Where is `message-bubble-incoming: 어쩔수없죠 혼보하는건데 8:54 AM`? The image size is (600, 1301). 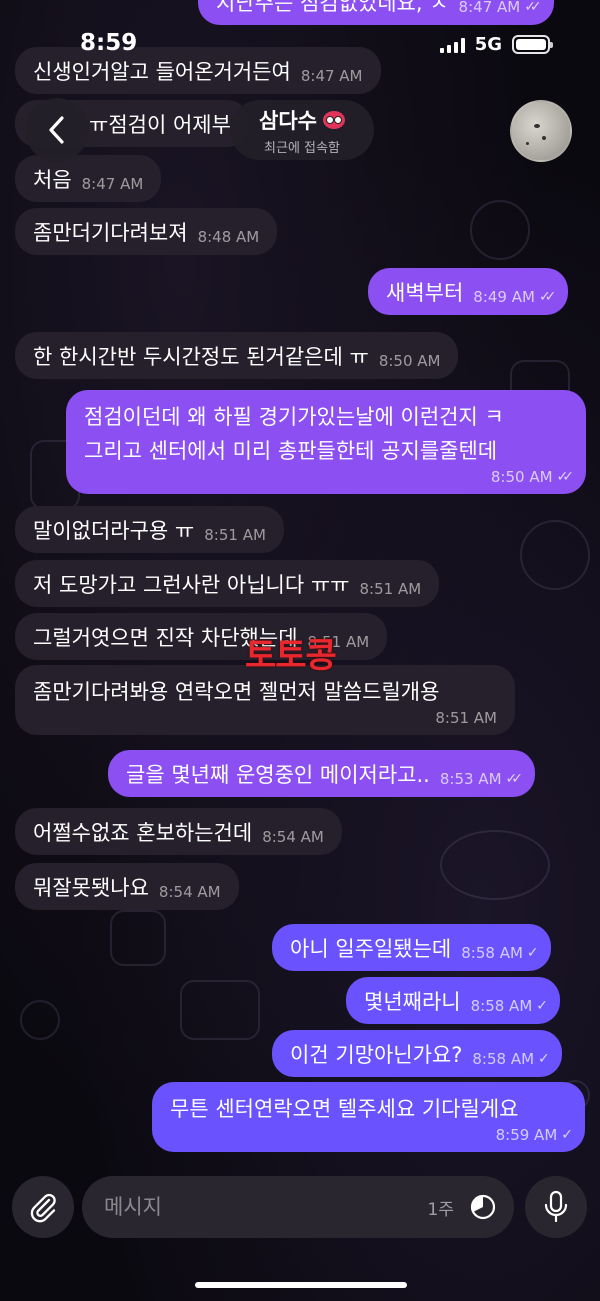 message-bubble-incoming: 어쩔수없죠 혼보하는건데 8:54 AM is located at coordinates (178, 831).